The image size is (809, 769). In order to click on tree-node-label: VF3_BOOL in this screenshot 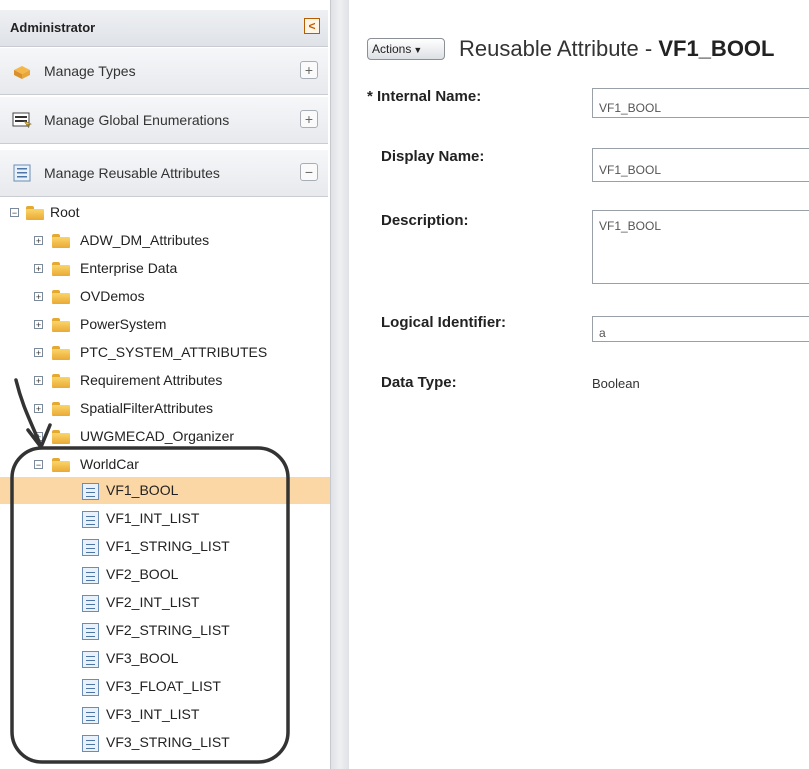, I will do `click(142, 658)`.